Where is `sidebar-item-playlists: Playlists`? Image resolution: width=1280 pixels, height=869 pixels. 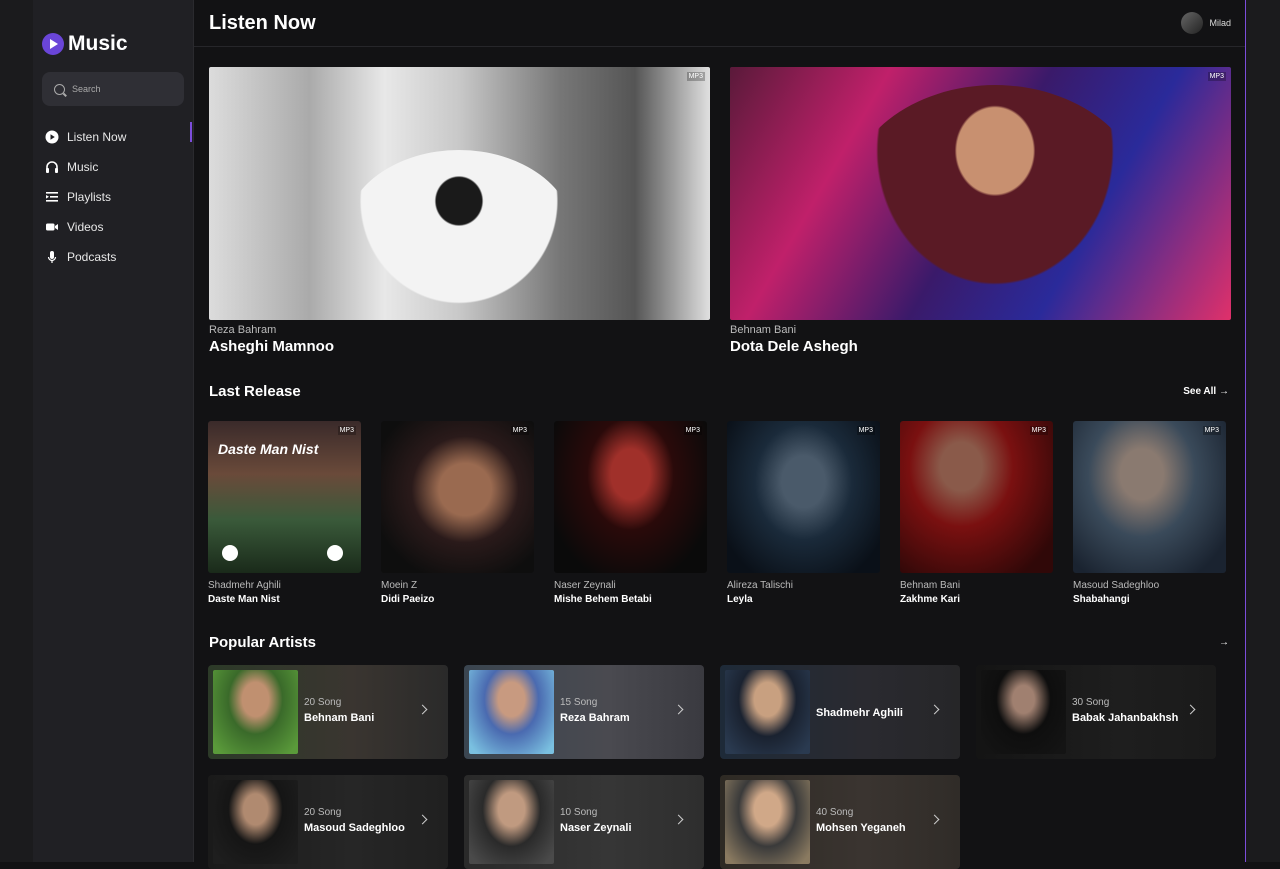
sidebar-item-playlists: Playlists is located at coordinates (85, 197).